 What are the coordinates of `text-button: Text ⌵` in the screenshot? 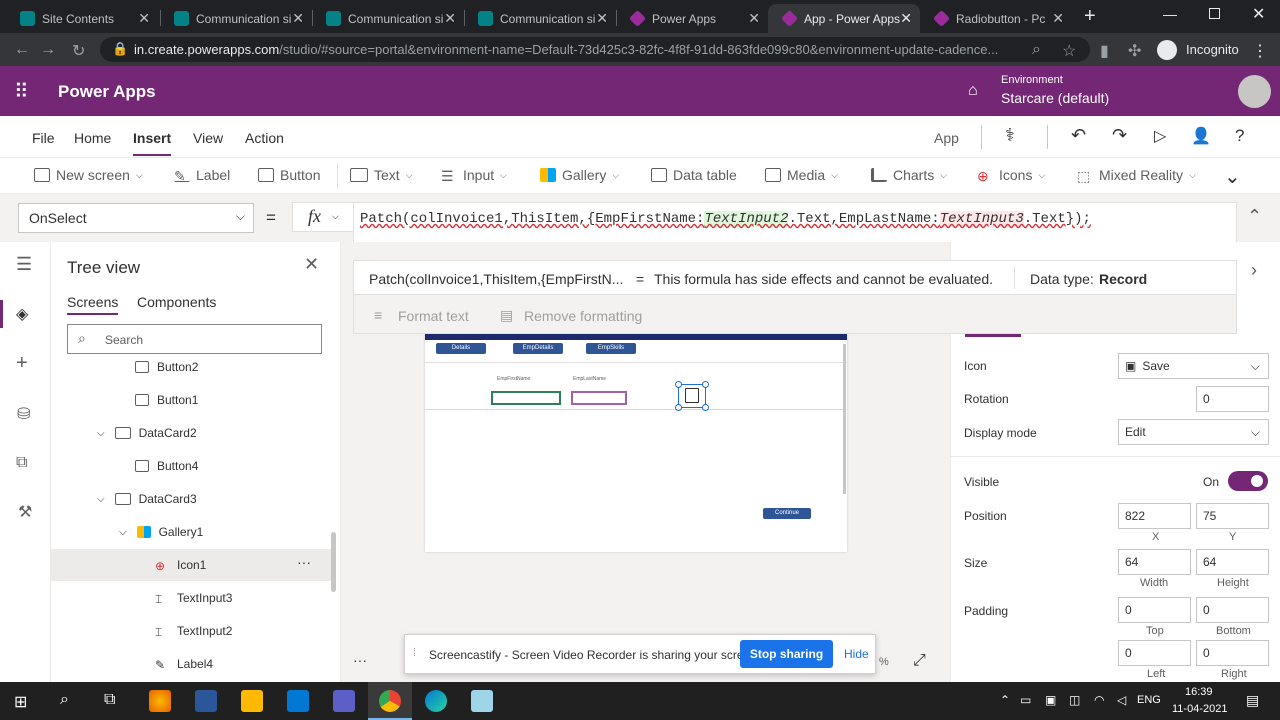 It's located at (381, 175).